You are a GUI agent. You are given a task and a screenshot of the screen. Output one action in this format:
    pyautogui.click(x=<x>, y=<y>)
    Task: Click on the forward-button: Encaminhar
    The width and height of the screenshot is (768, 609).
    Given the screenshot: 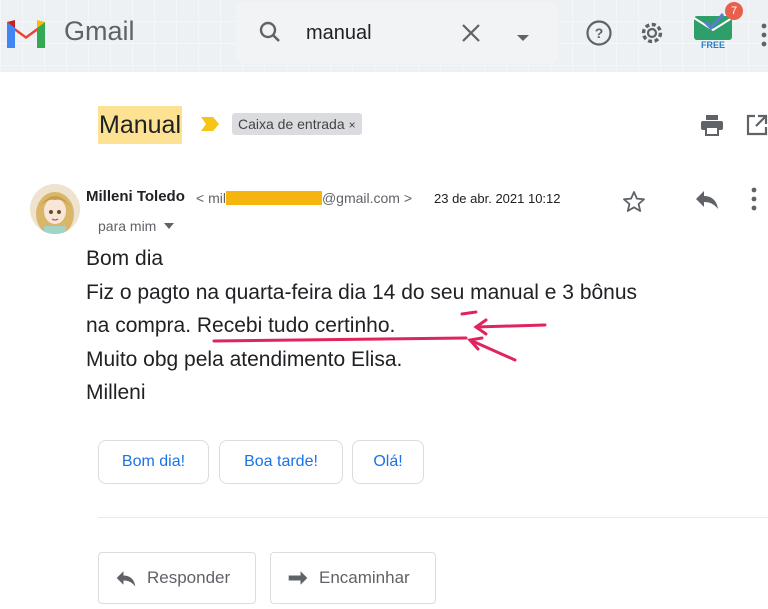 What is the action you would take?
    pyautogui.click(x=353, y=578)
    